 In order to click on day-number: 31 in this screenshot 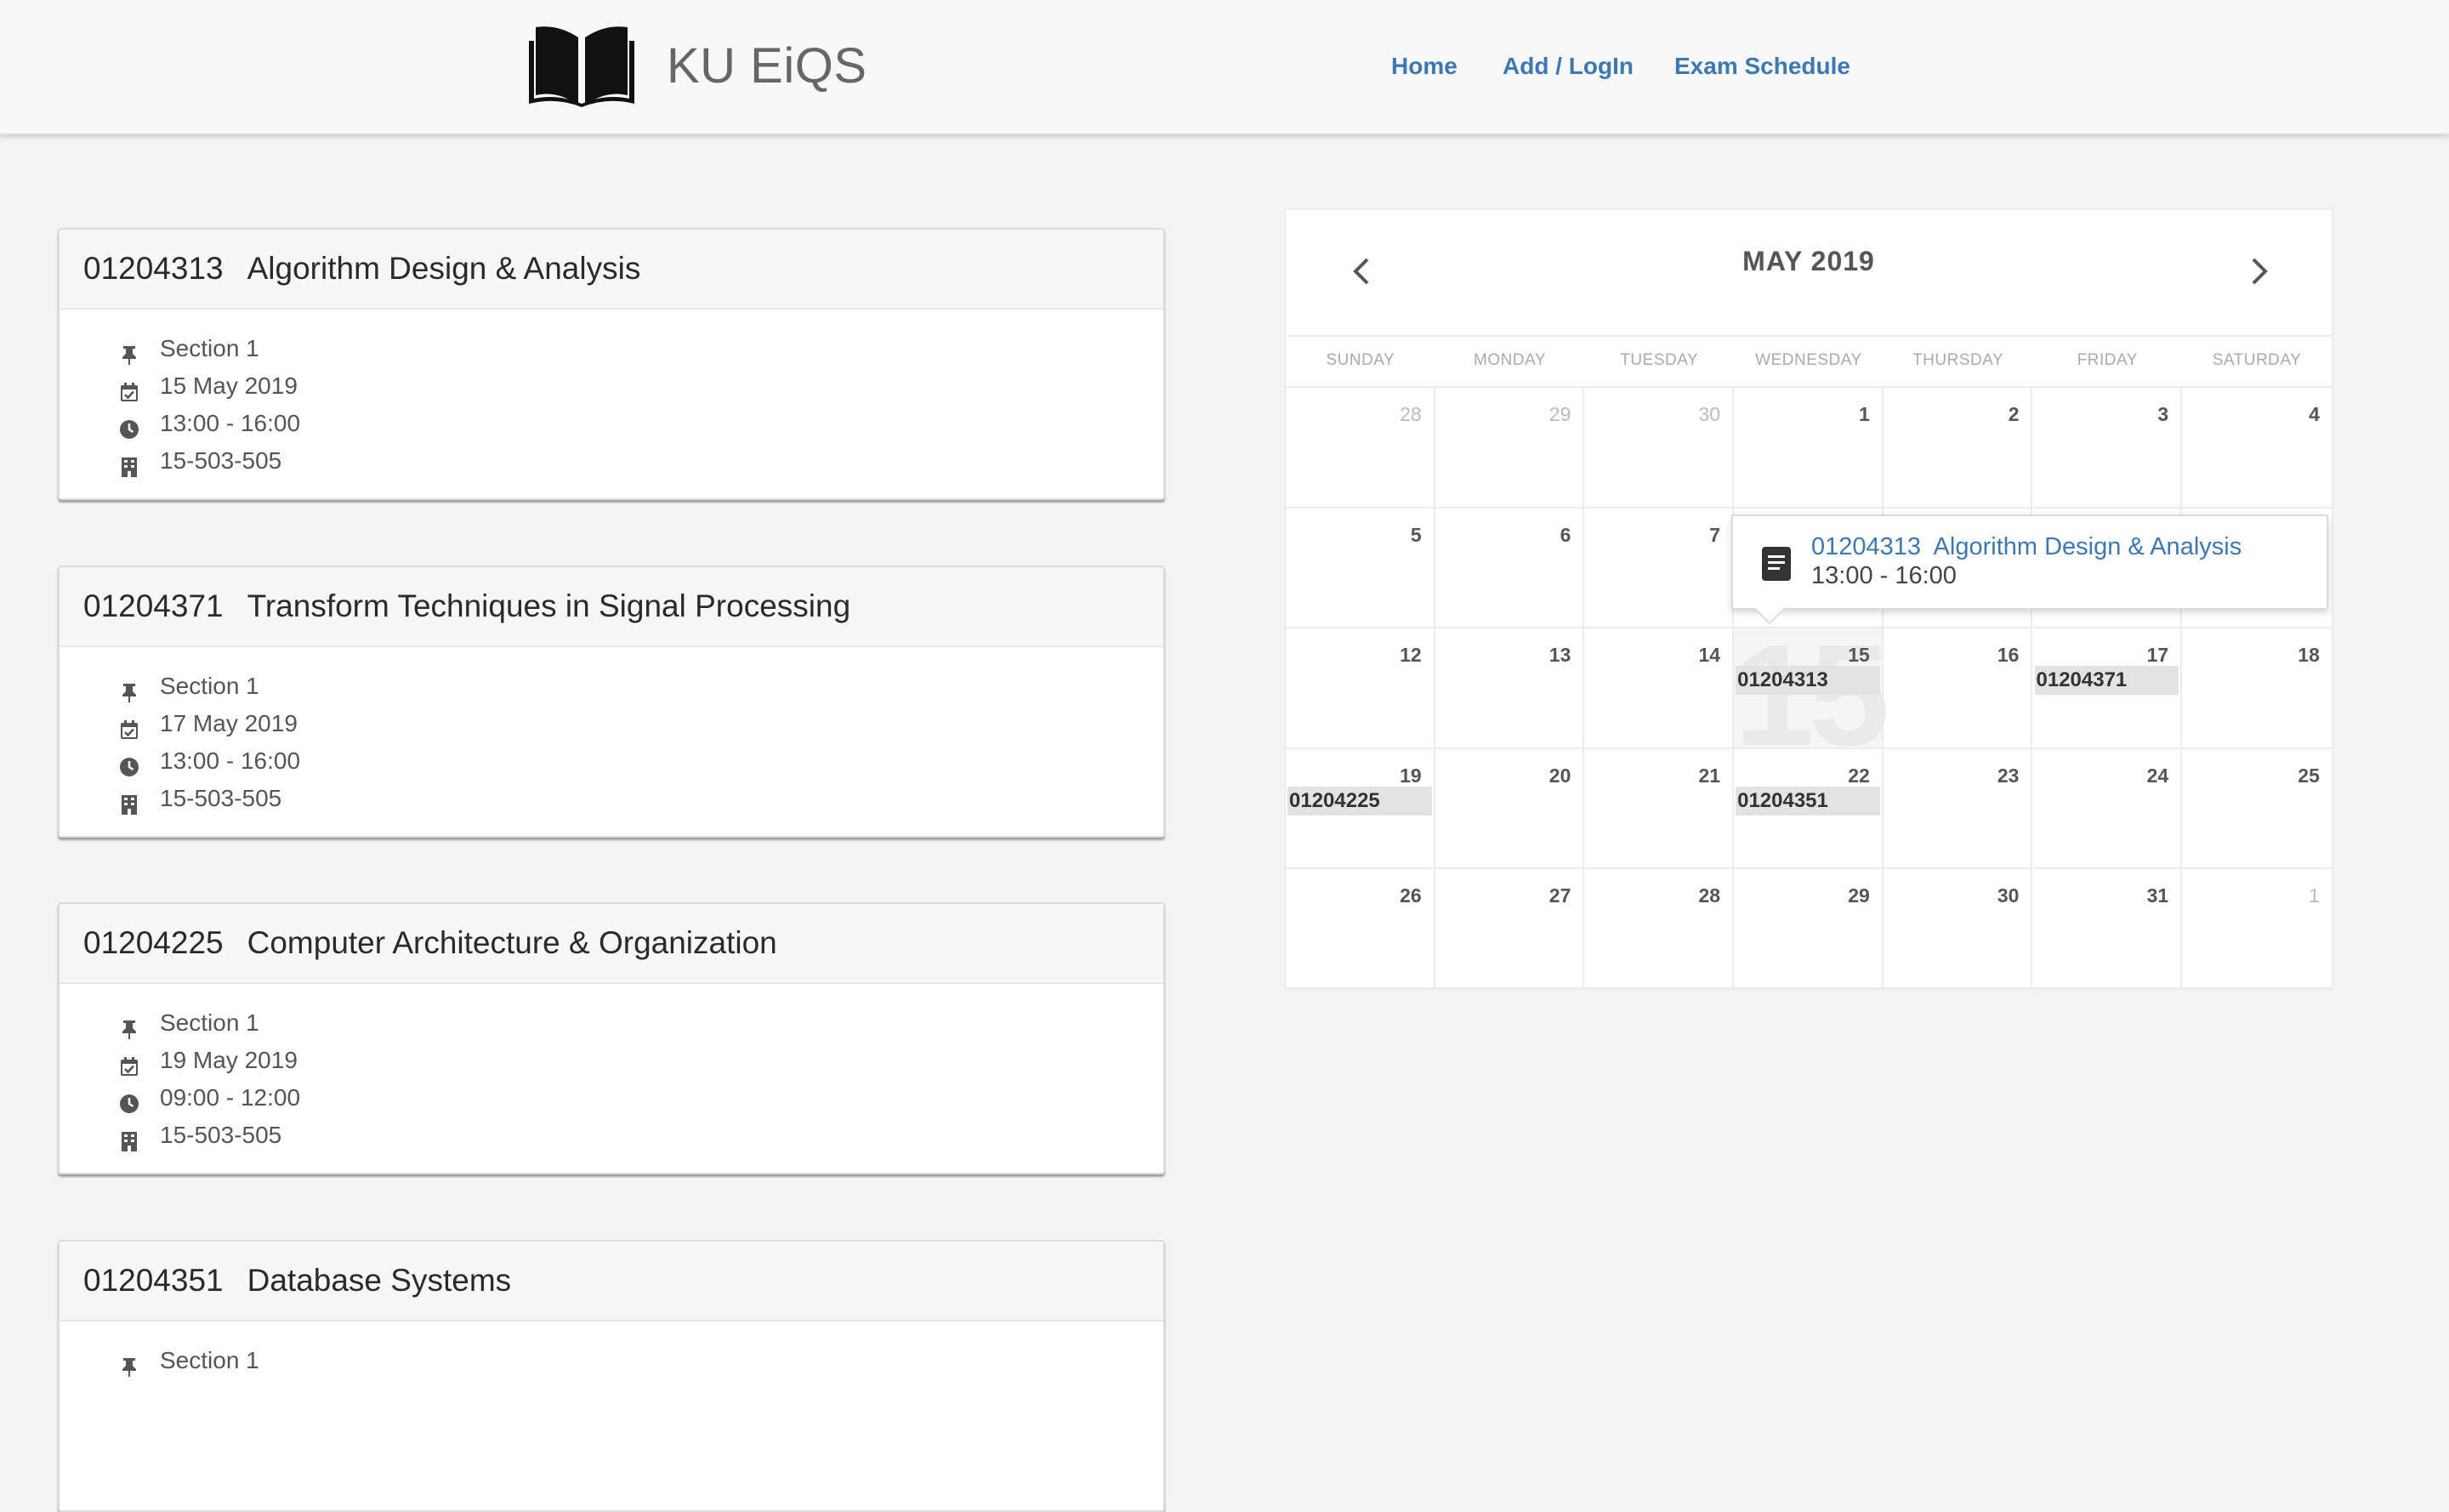, I will do `click(2157, 895)`.